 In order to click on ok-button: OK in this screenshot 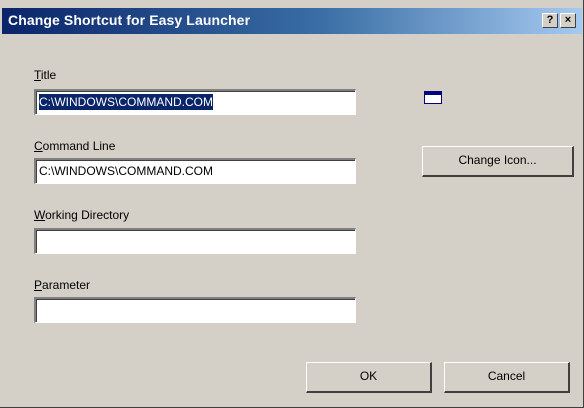, I will do `click(369, 377)`.